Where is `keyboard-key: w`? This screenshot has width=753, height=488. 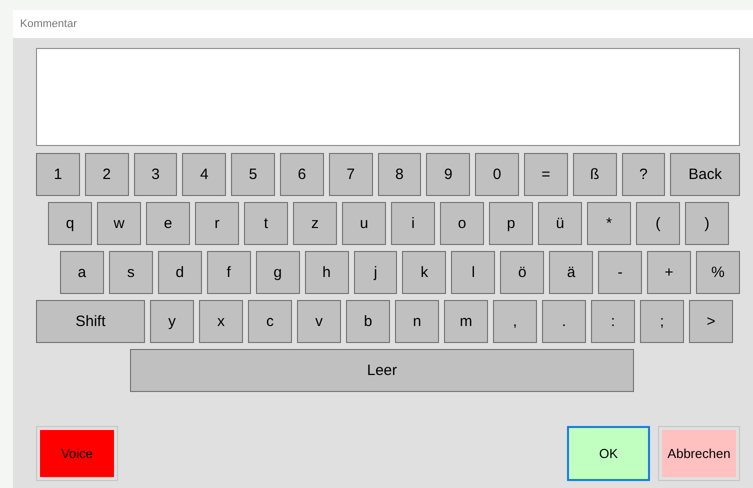
keyboard-key: w is located at coordinates (119, 223).